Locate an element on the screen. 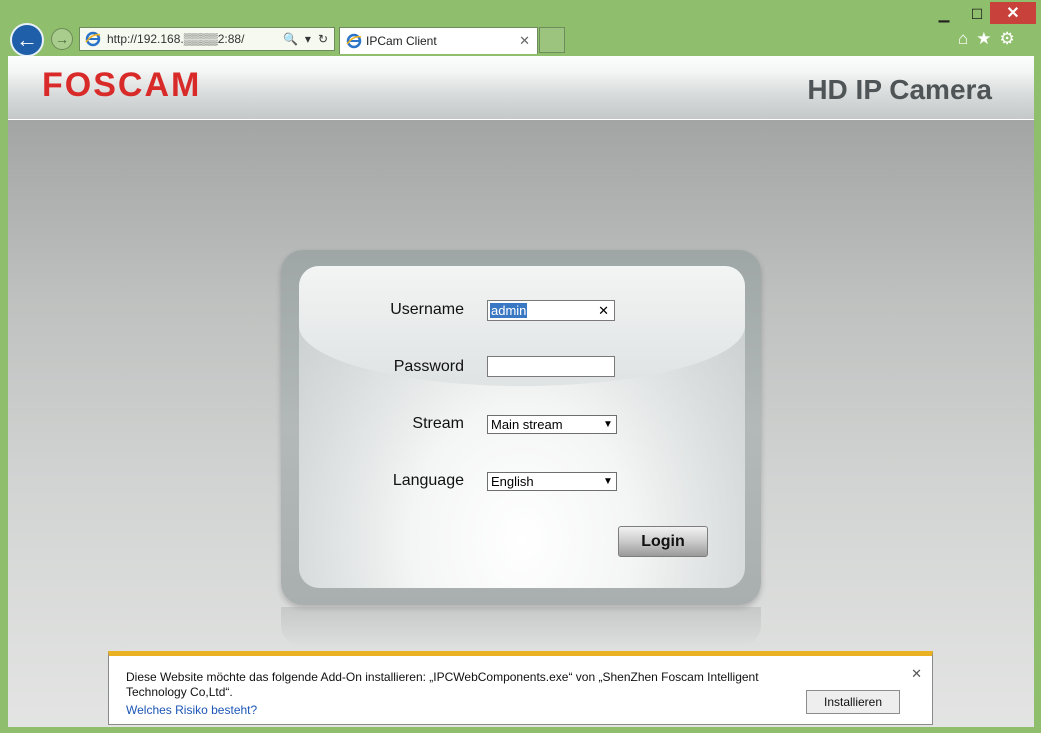  chevron-down-icon: ▾ is located at coordinates (308, 39).